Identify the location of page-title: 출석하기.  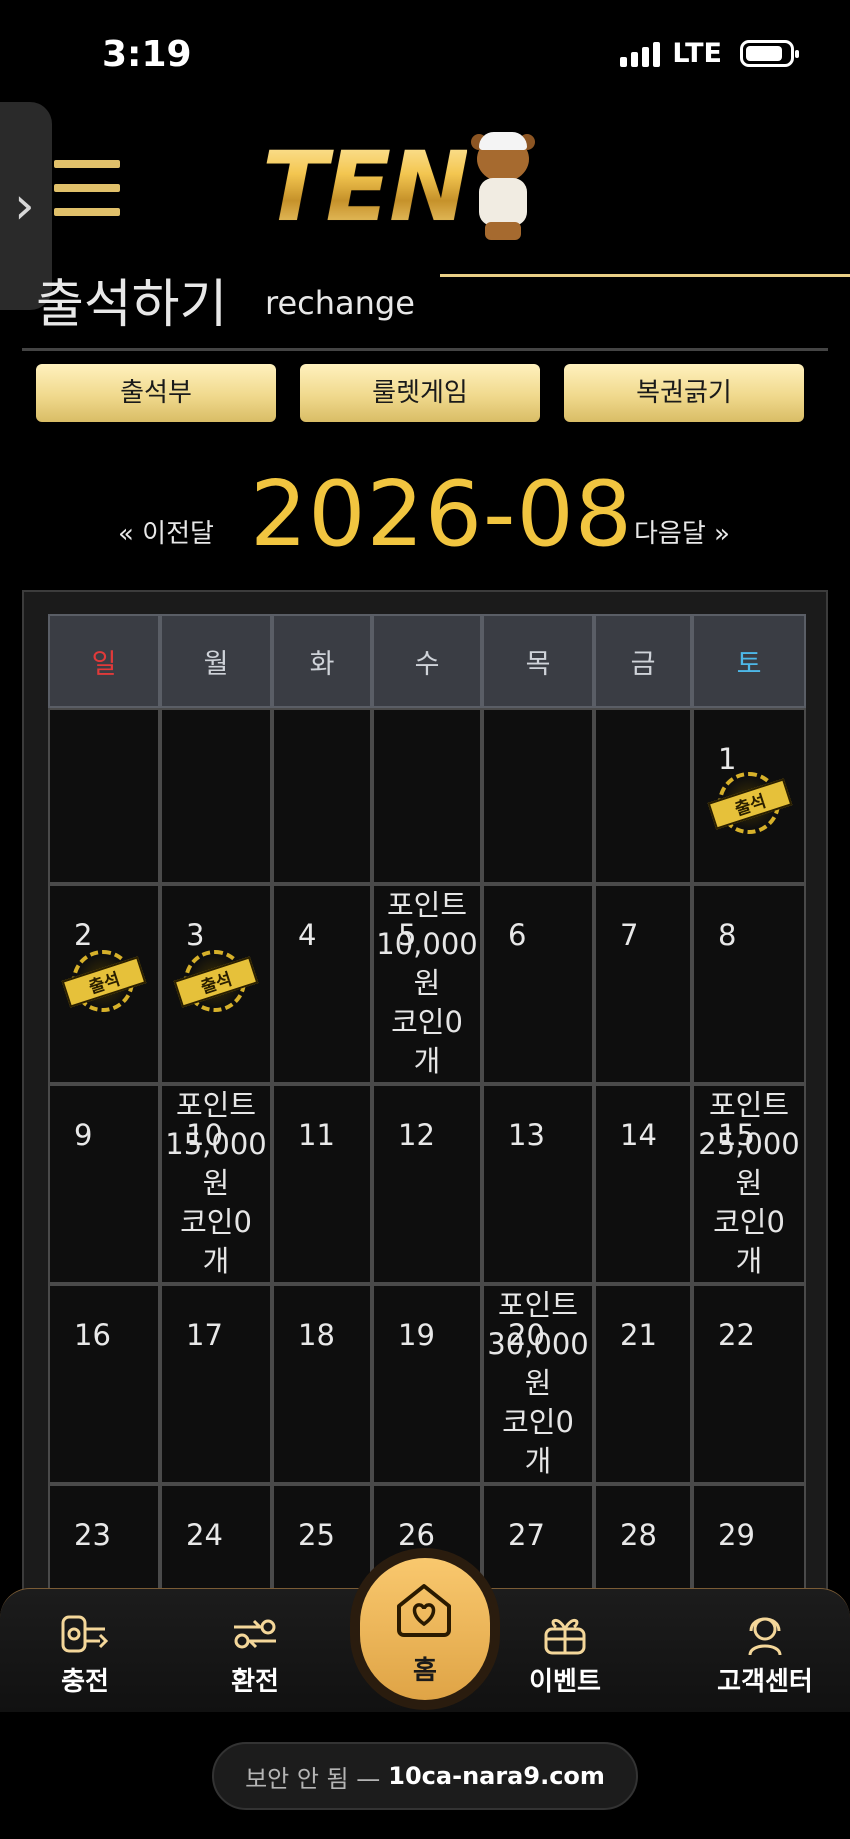
(132, 305).